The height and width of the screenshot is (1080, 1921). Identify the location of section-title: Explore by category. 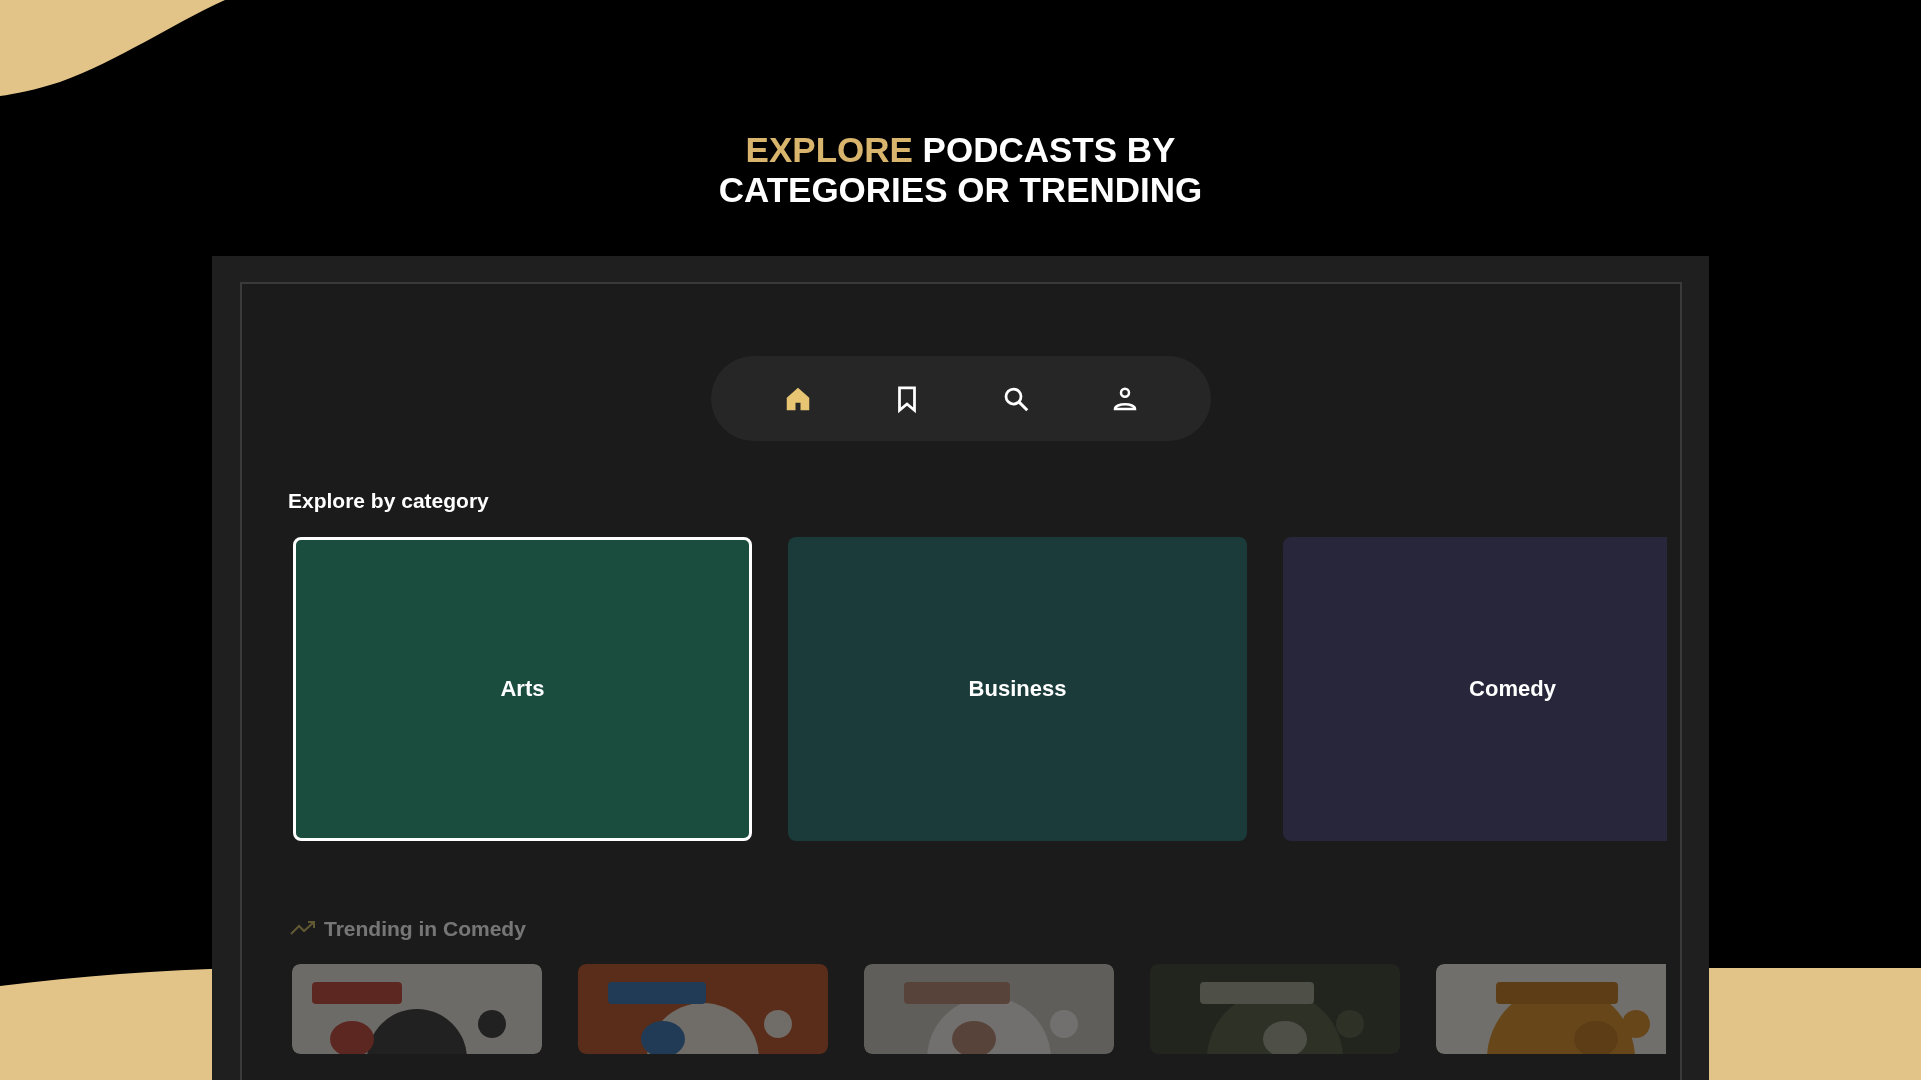
(389, 501).